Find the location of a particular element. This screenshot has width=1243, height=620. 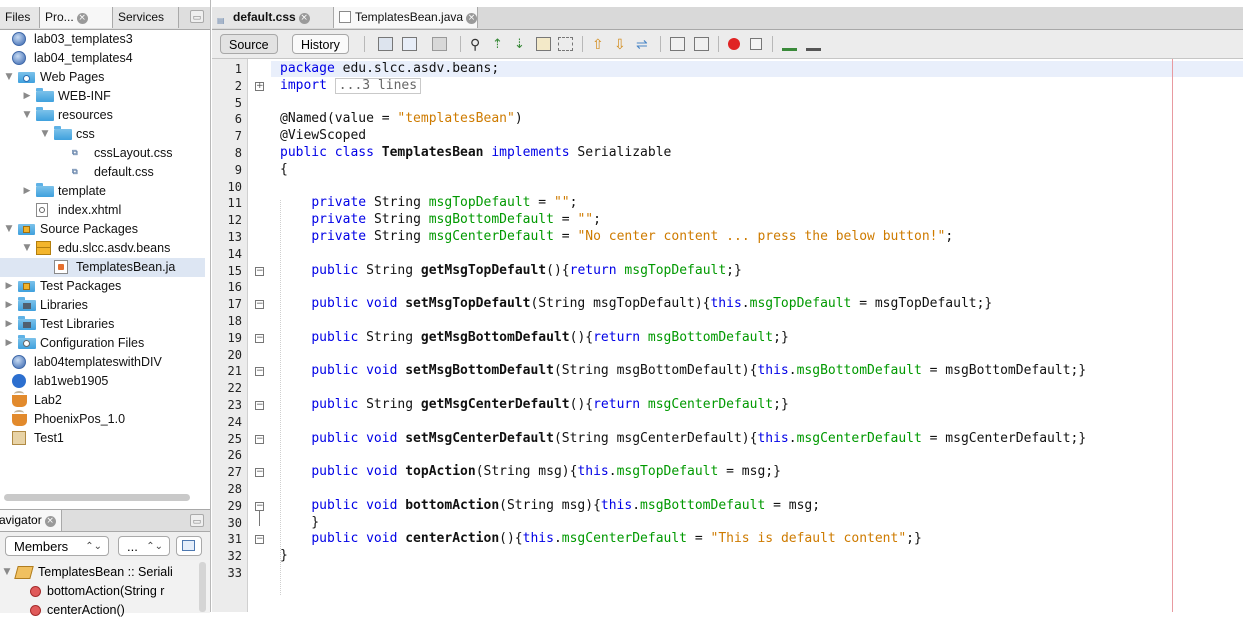

fold-expand-icon: + is located at coordinates (259, 86).